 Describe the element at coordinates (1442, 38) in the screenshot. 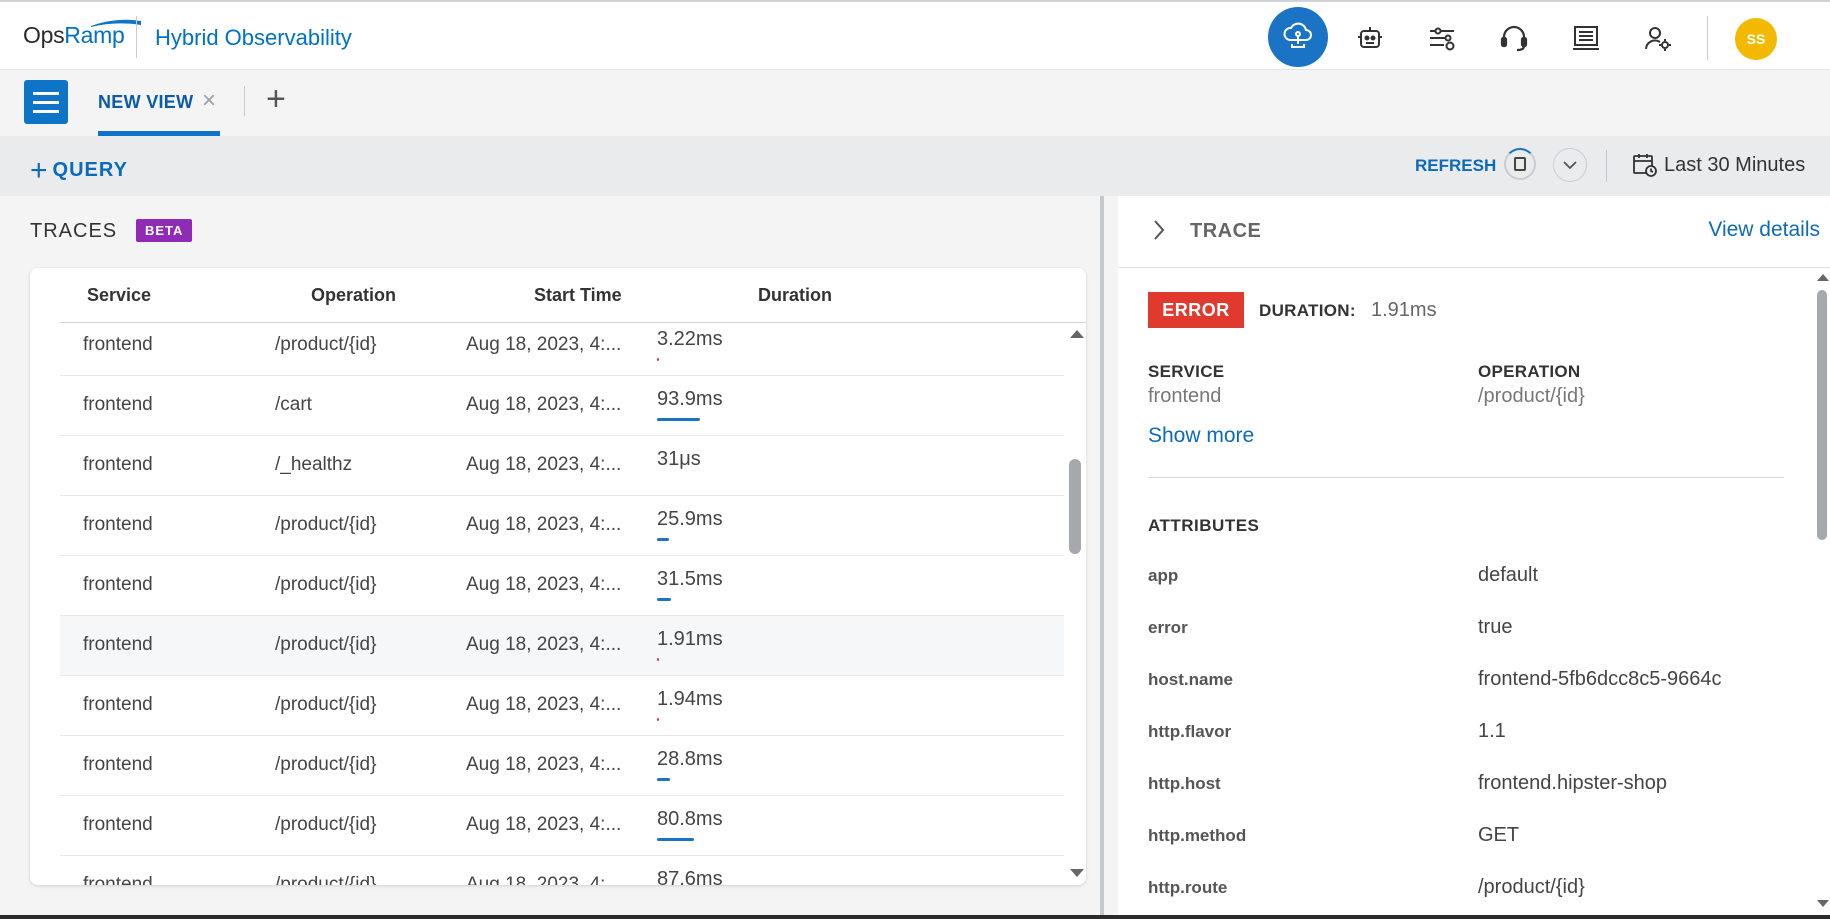

I see `settings-sliders-icon` at that location.